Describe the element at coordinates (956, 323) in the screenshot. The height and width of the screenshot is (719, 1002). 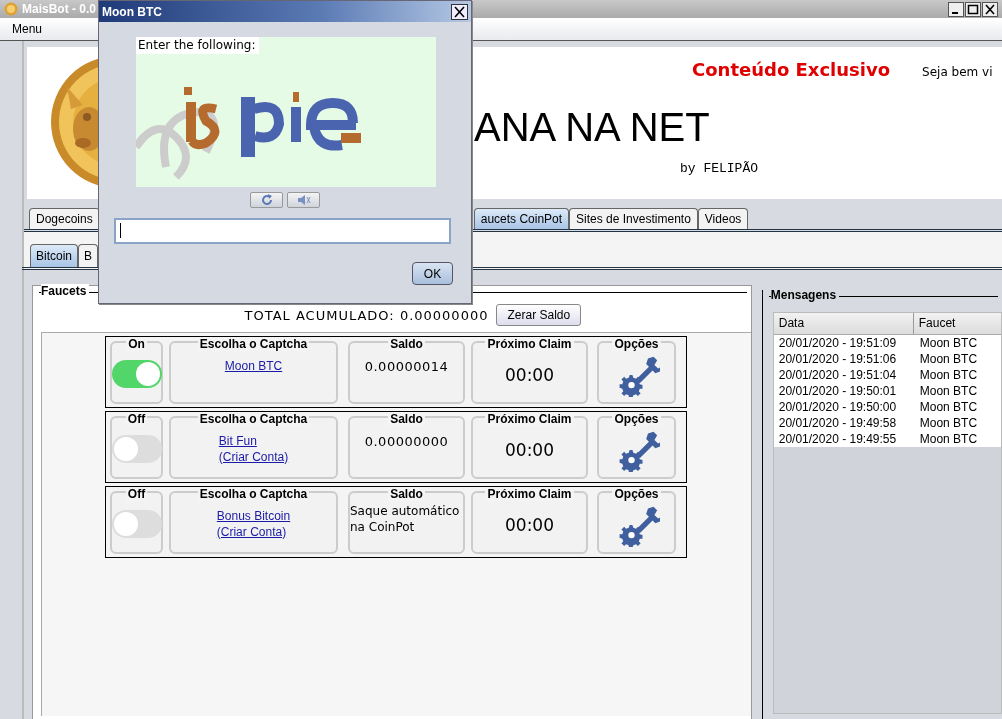
I see `column-header: Faucet` at that location.